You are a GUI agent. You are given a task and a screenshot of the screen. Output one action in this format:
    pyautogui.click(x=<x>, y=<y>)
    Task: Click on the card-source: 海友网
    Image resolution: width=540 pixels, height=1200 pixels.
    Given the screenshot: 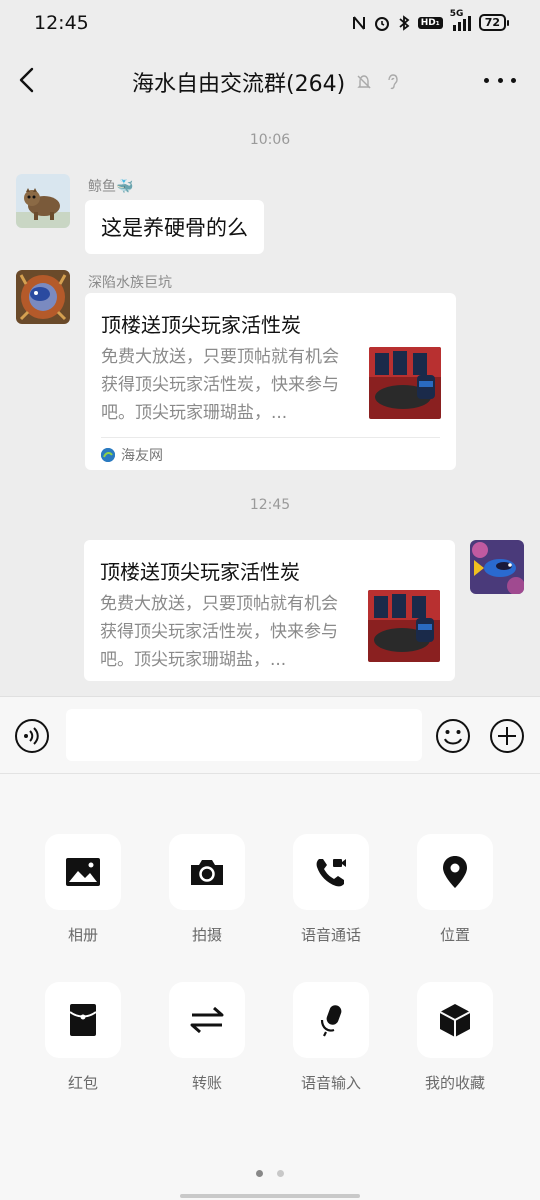 What is the action you would take?
    pyautogui.click(x=132, y=455)
    